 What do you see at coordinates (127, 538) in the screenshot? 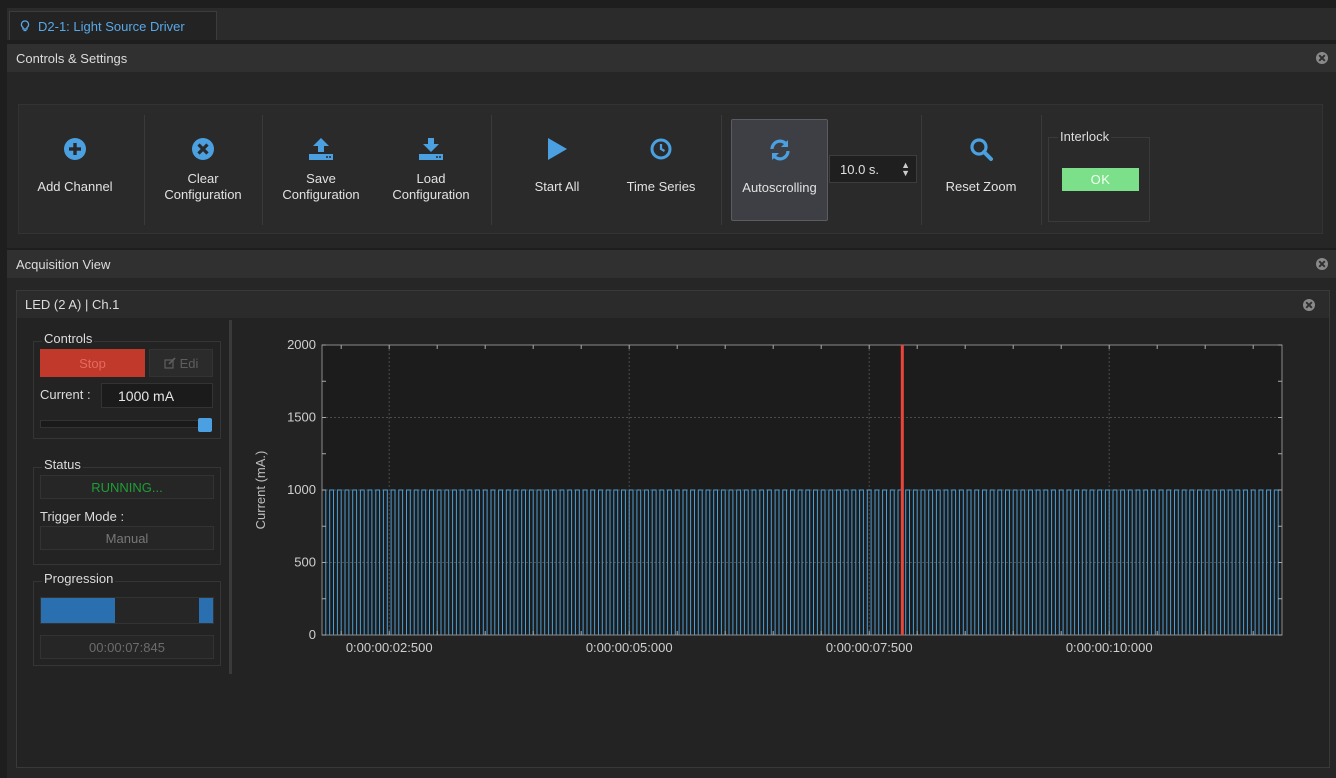
I see `trigger-mode-value: Manual` at bounding box center [127, 538].